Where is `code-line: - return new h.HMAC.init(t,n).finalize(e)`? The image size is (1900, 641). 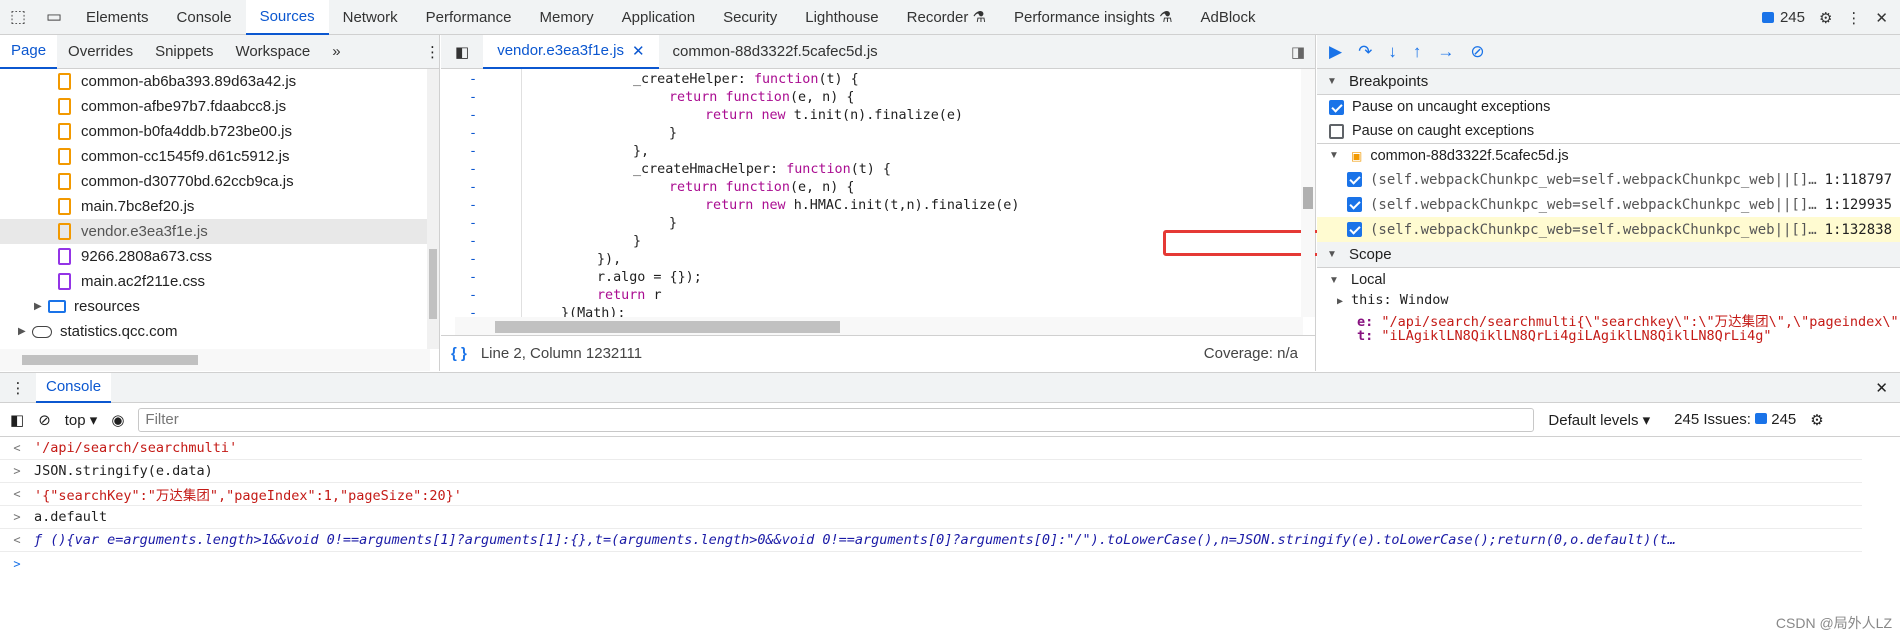 code-line: - return new h.HMAC.init(t,n).finalize(e) is located at coordinates (872, 206).